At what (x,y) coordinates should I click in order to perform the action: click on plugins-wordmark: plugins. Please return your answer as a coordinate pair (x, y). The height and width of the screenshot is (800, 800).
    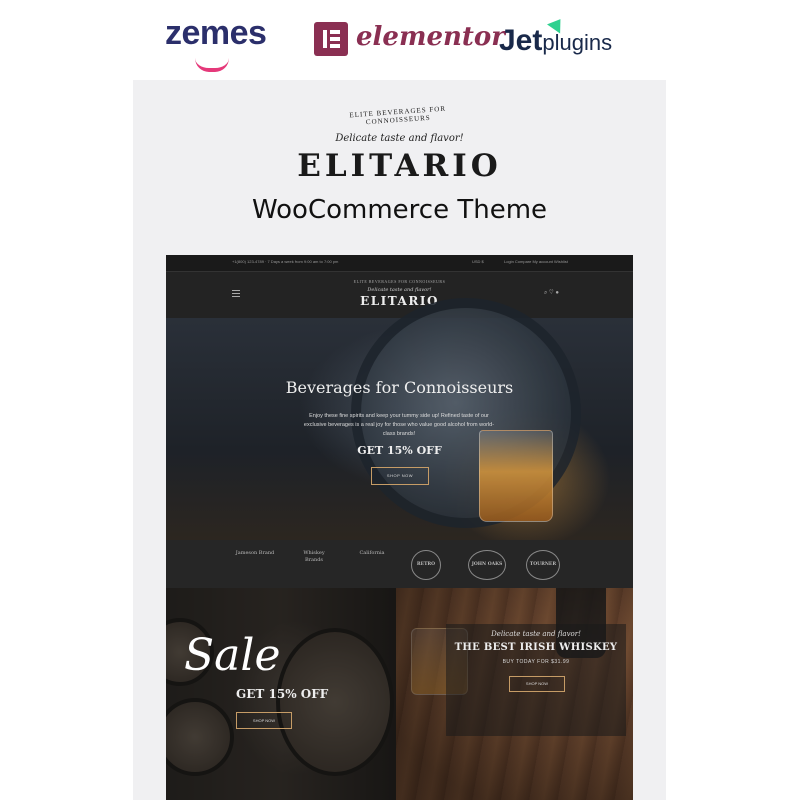
    Looking at the image, I should click on (577, 42).